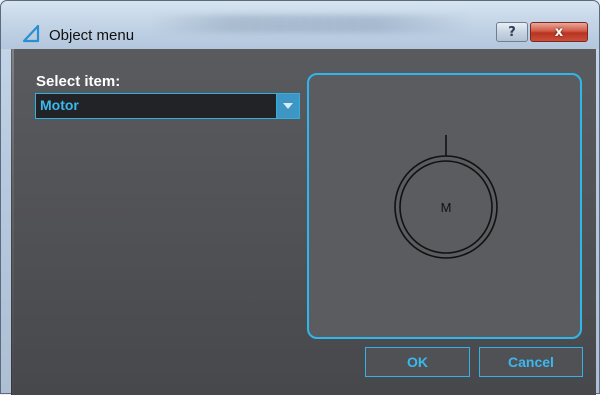 This screenshot has width=600, height=395. I want to click on cancel-button: Cancel, so click(531, 362).